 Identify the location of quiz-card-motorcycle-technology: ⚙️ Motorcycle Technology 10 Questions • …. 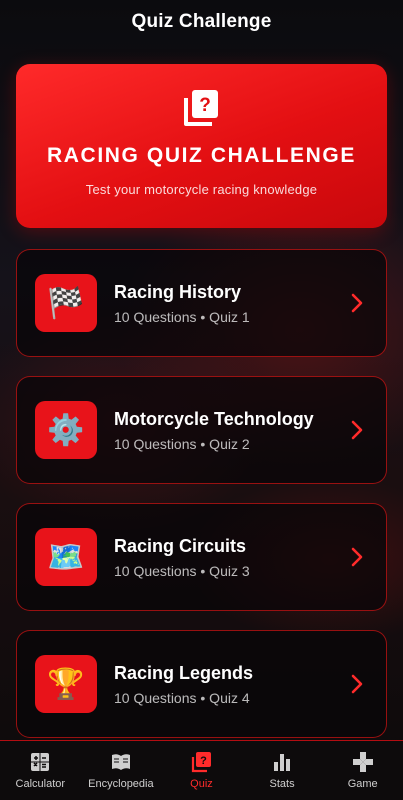
(201, 430).